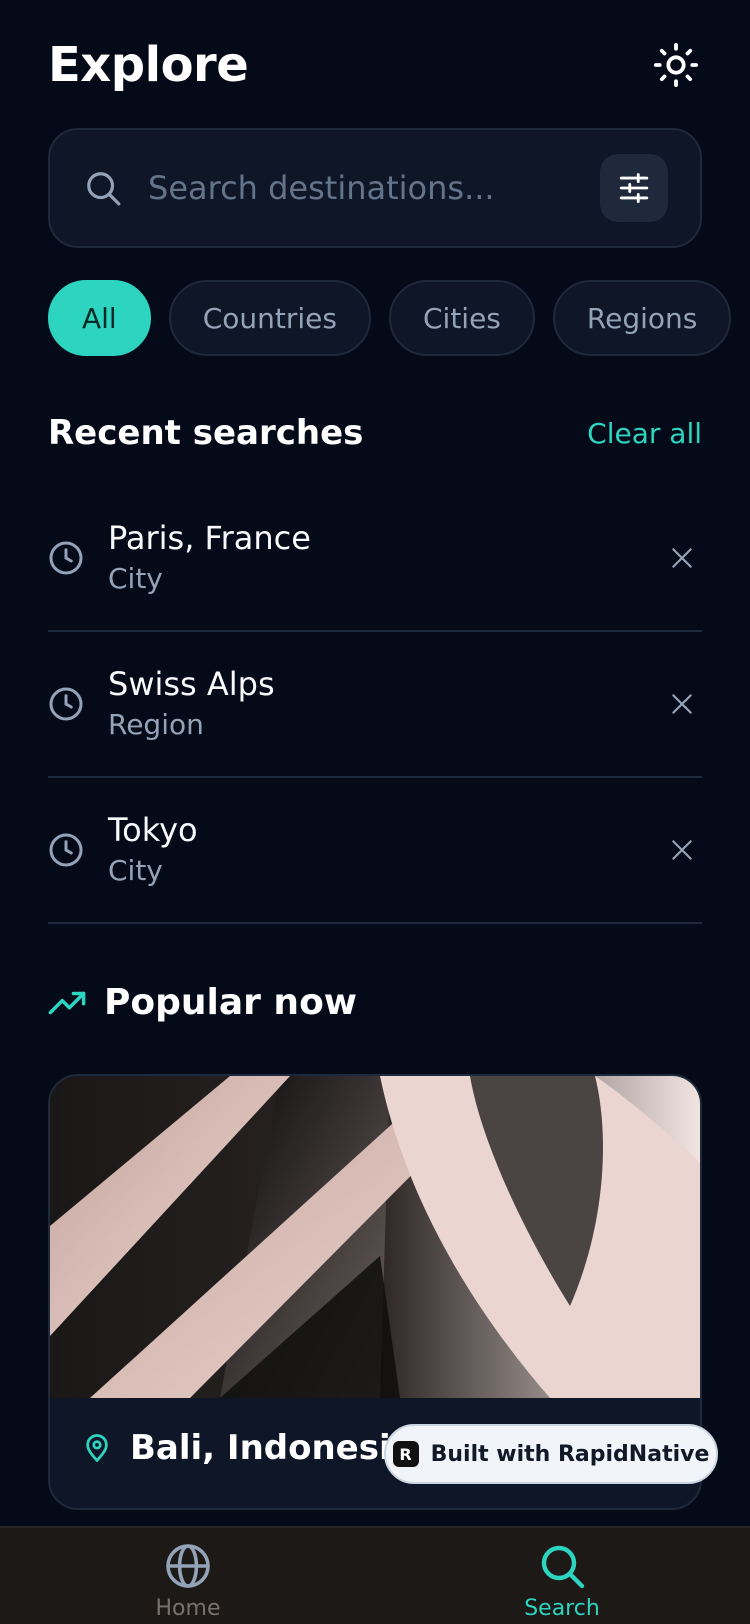  I want to click on recent-item-type: Region, so click(156, 724).